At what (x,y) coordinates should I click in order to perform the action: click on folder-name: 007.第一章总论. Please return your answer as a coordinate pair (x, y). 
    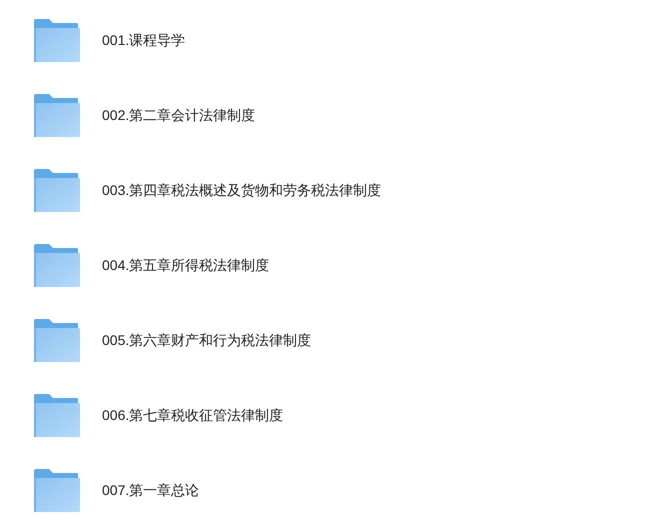
    Looking at the image, I should click on (151, 490).